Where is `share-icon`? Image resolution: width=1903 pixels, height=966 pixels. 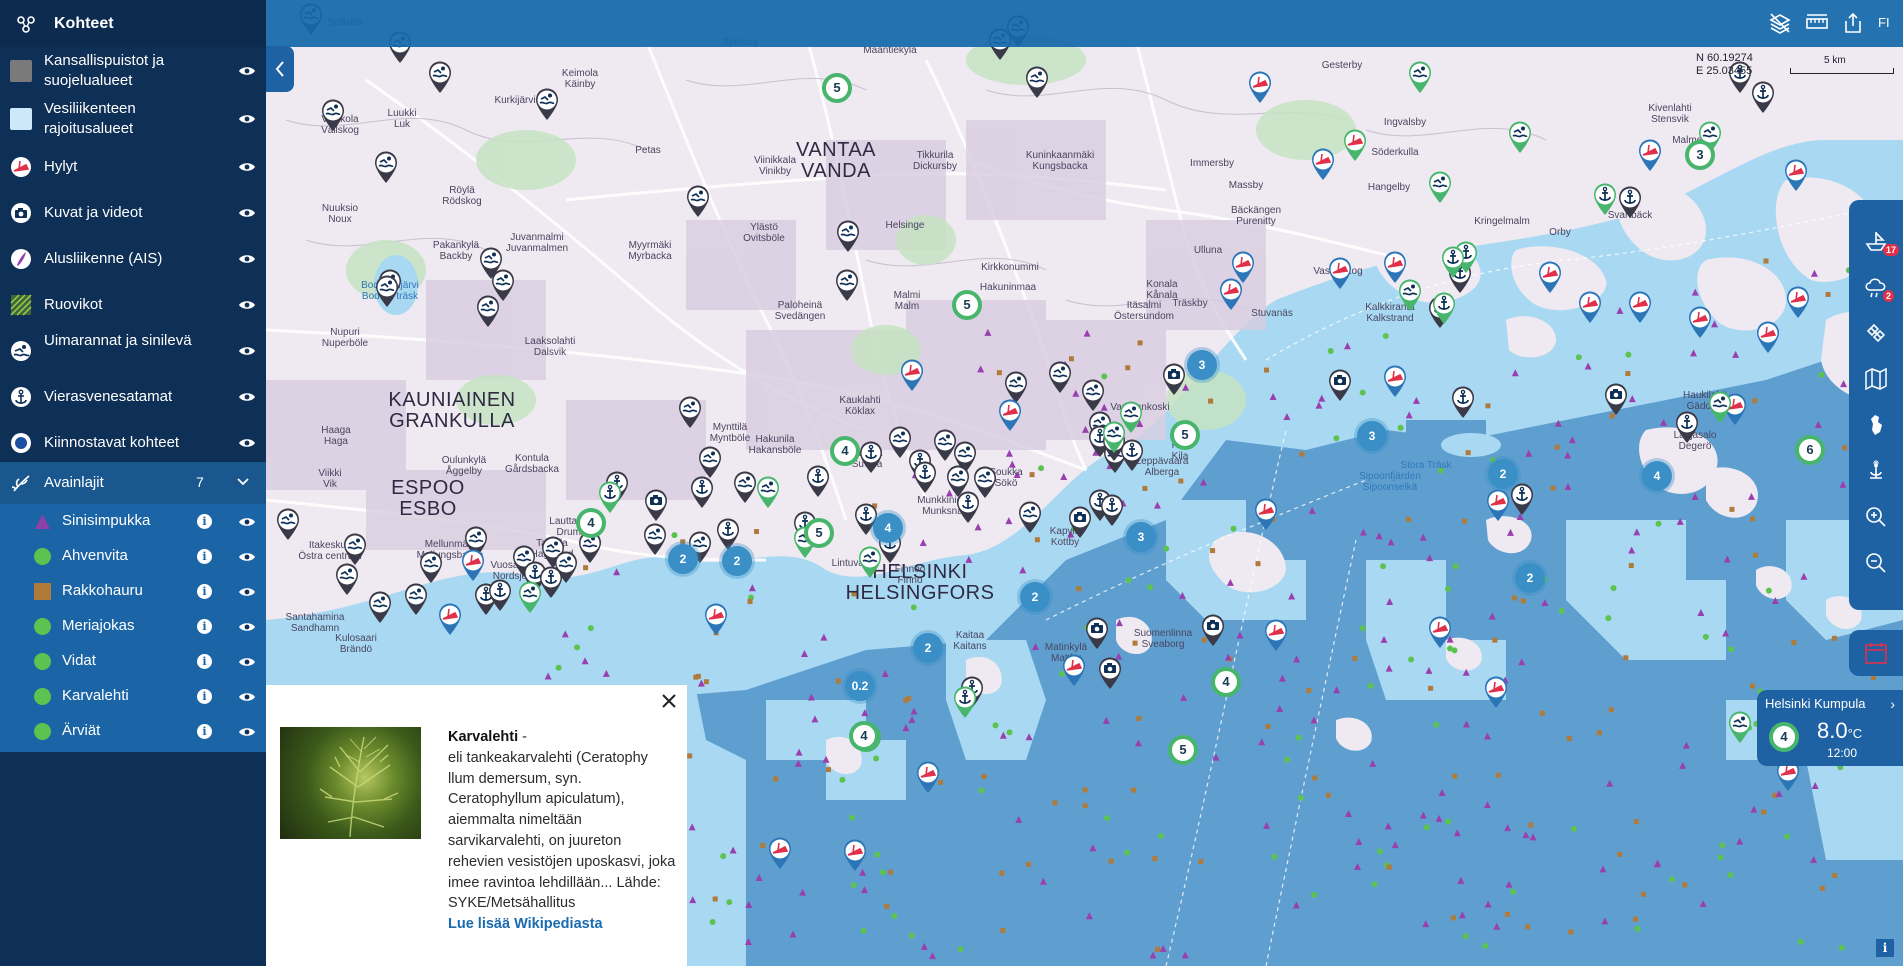 share-icon is located at coordinates (1853, 23).